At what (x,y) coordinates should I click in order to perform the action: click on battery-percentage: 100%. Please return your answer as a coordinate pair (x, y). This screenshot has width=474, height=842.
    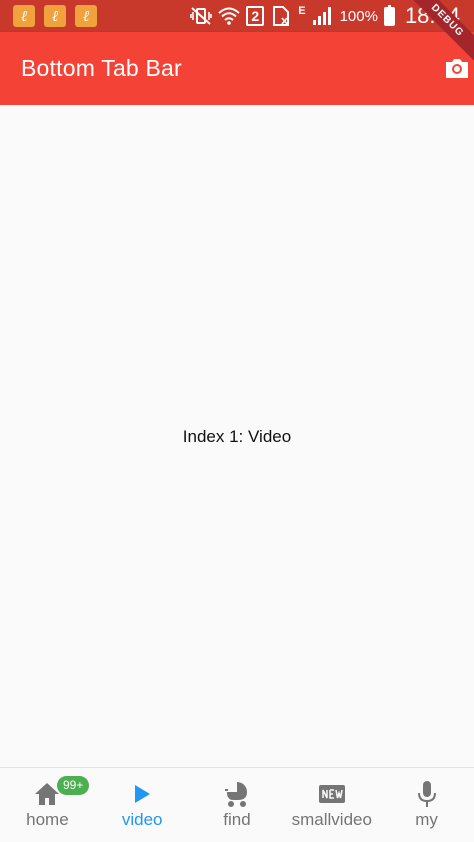
    Looking at the image, I should click on (358, 16).